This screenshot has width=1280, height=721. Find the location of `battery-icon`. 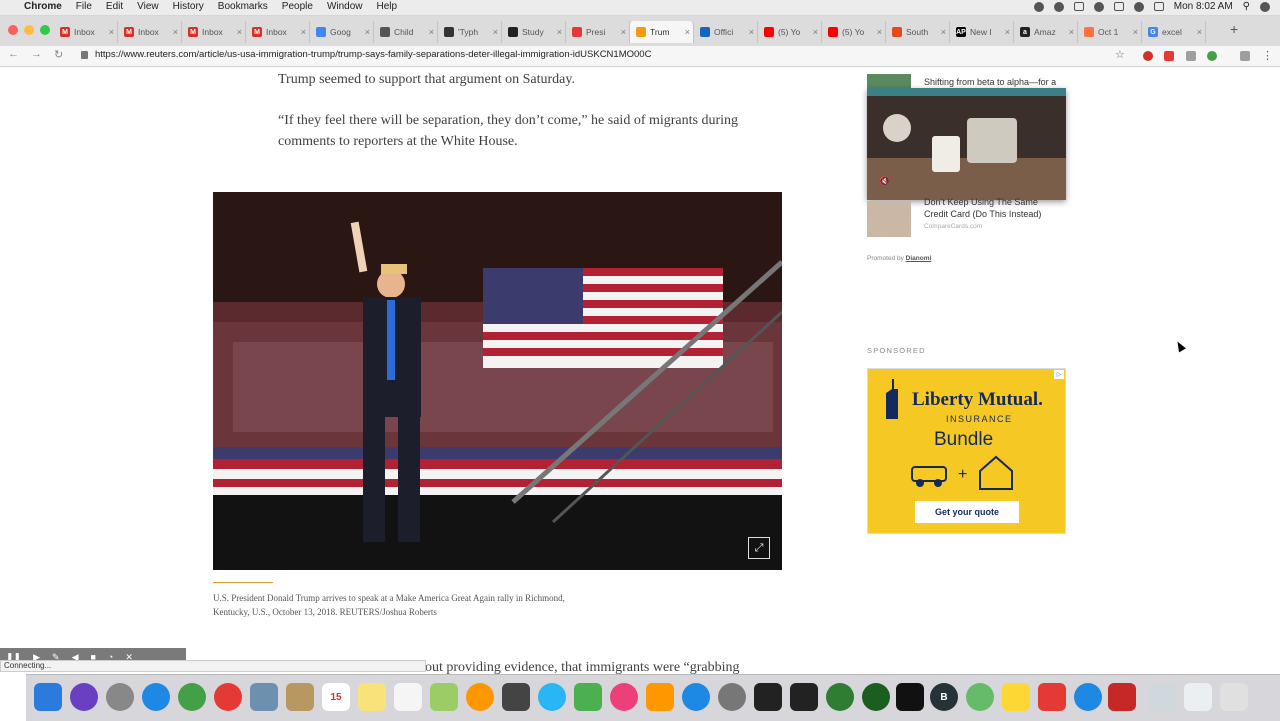

battery-icon is located at coordinates (1158, 6).